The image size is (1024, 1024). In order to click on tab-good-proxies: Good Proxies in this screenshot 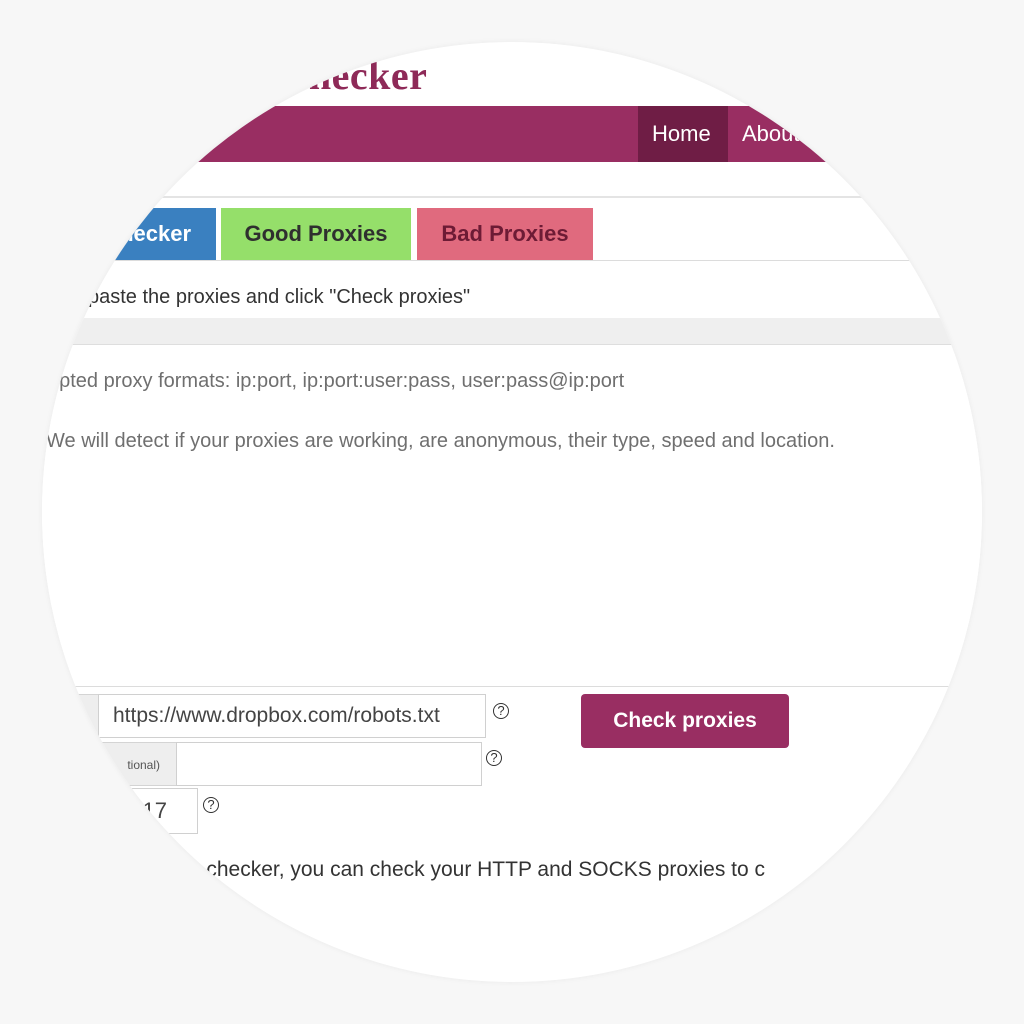, I will do `click(316, 234)`.